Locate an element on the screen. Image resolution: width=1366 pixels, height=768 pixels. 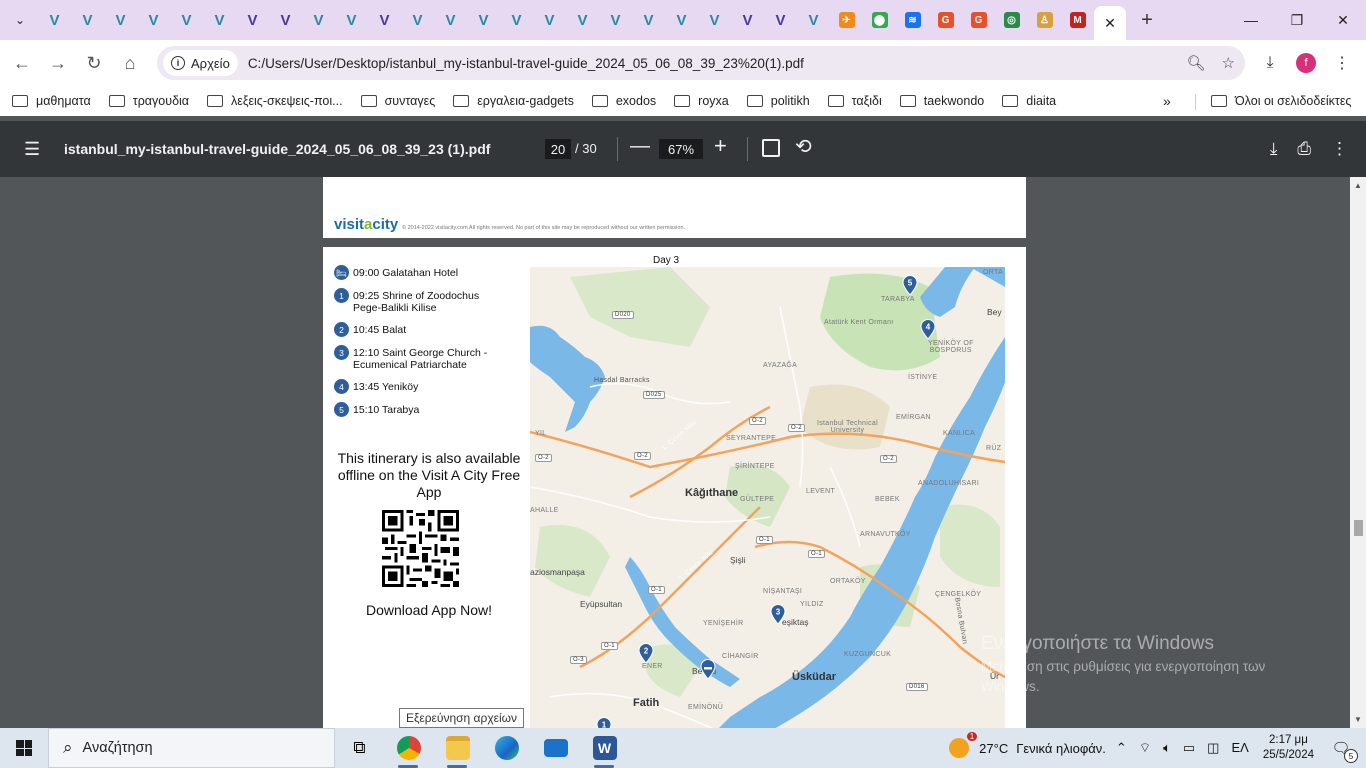
scroll-up-arrow-icon: ▲ is located at coordinates (1358, 185).